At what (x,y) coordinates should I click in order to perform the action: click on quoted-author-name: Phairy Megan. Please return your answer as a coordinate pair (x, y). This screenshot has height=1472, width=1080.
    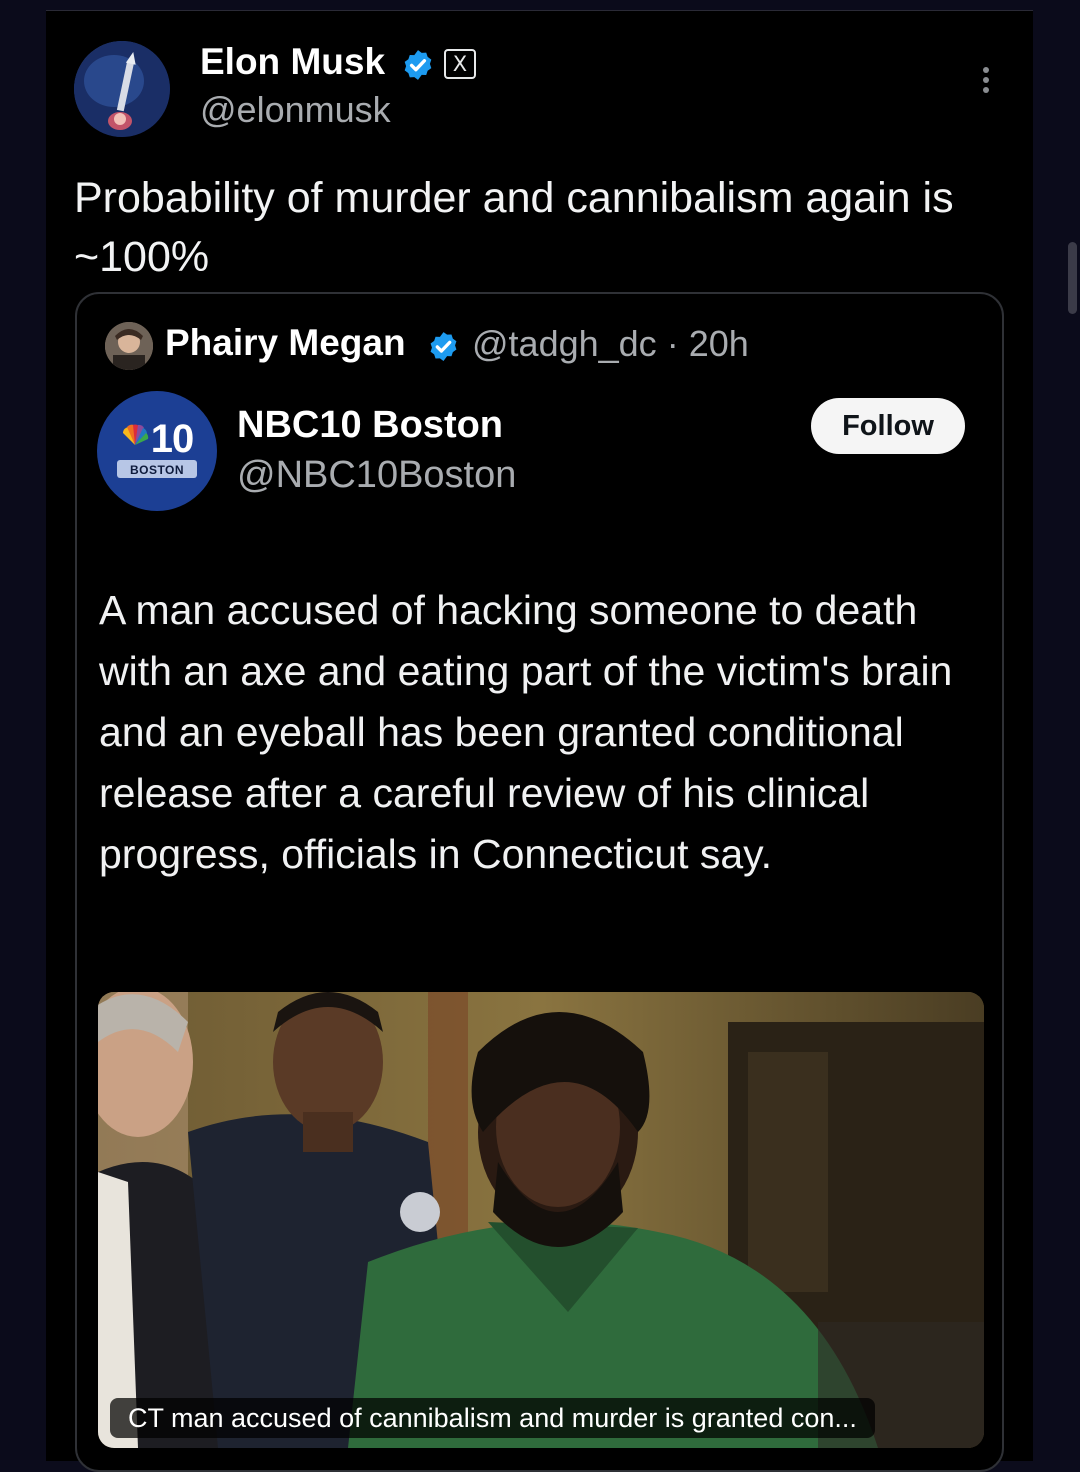
    Looking at the image, I should click on (285, 343).